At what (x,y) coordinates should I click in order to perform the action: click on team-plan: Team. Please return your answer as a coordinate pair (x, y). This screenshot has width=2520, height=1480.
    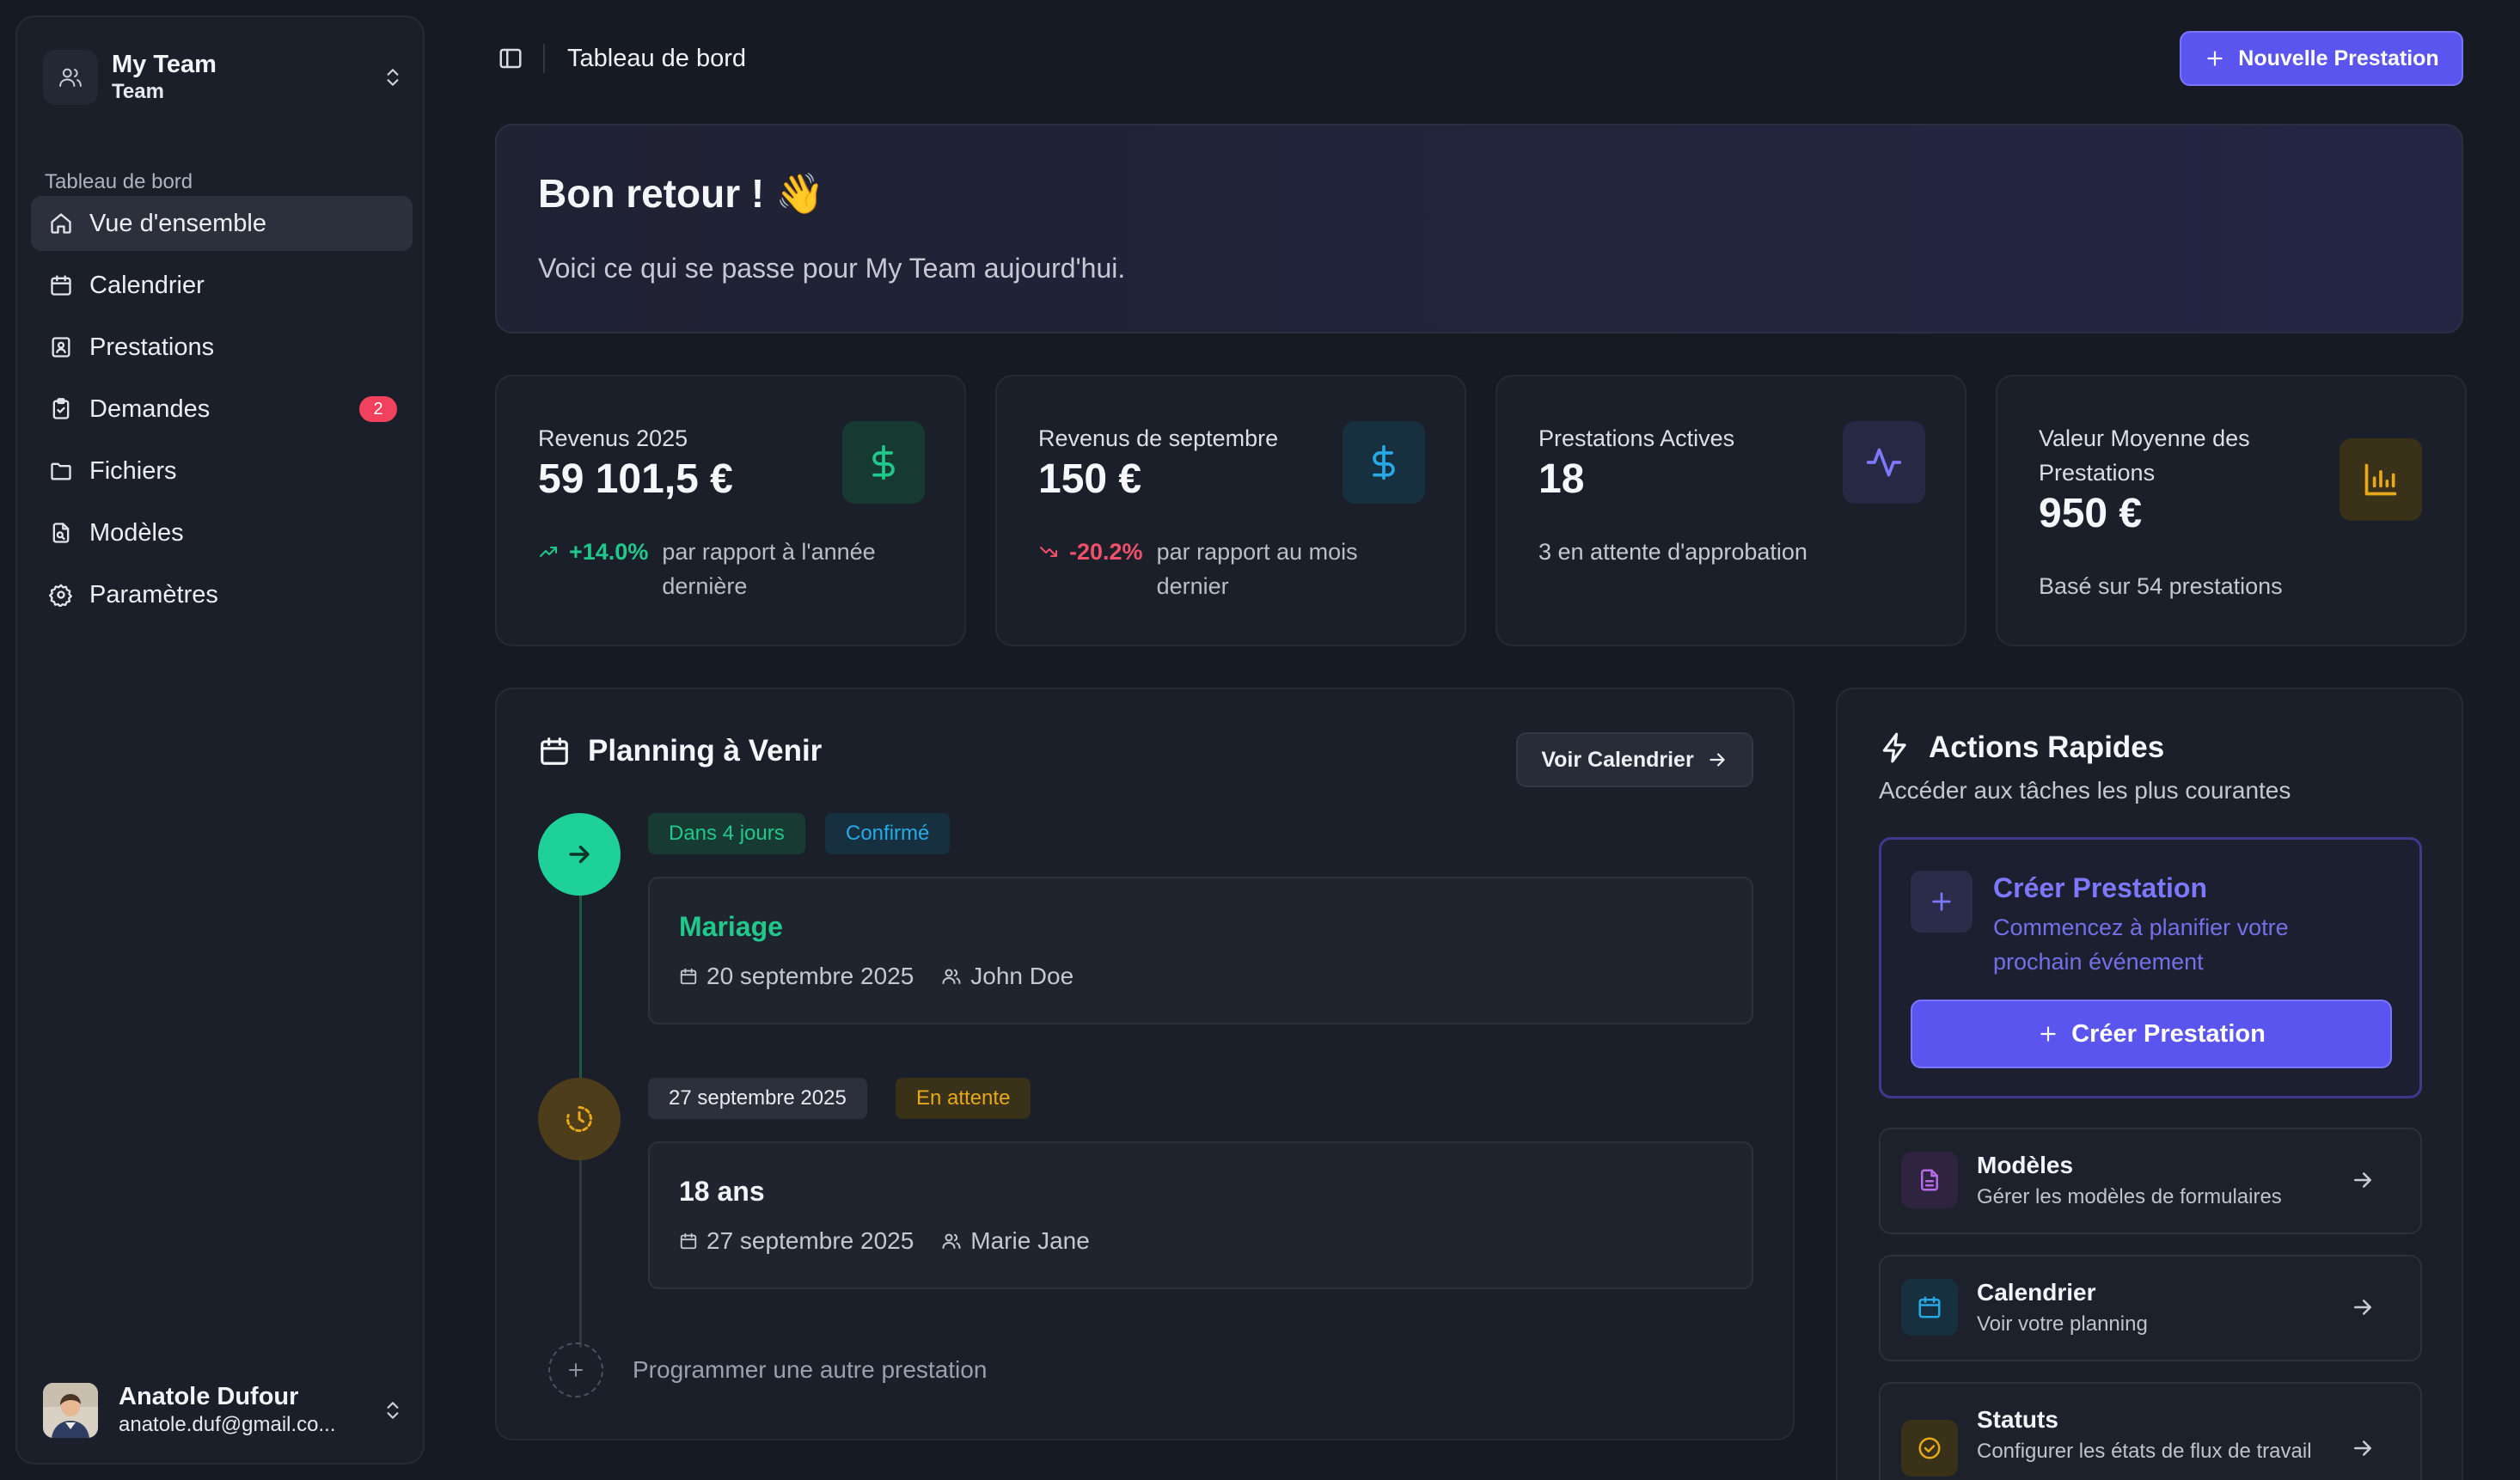
    Looking at the image, I should click on (138, 92).